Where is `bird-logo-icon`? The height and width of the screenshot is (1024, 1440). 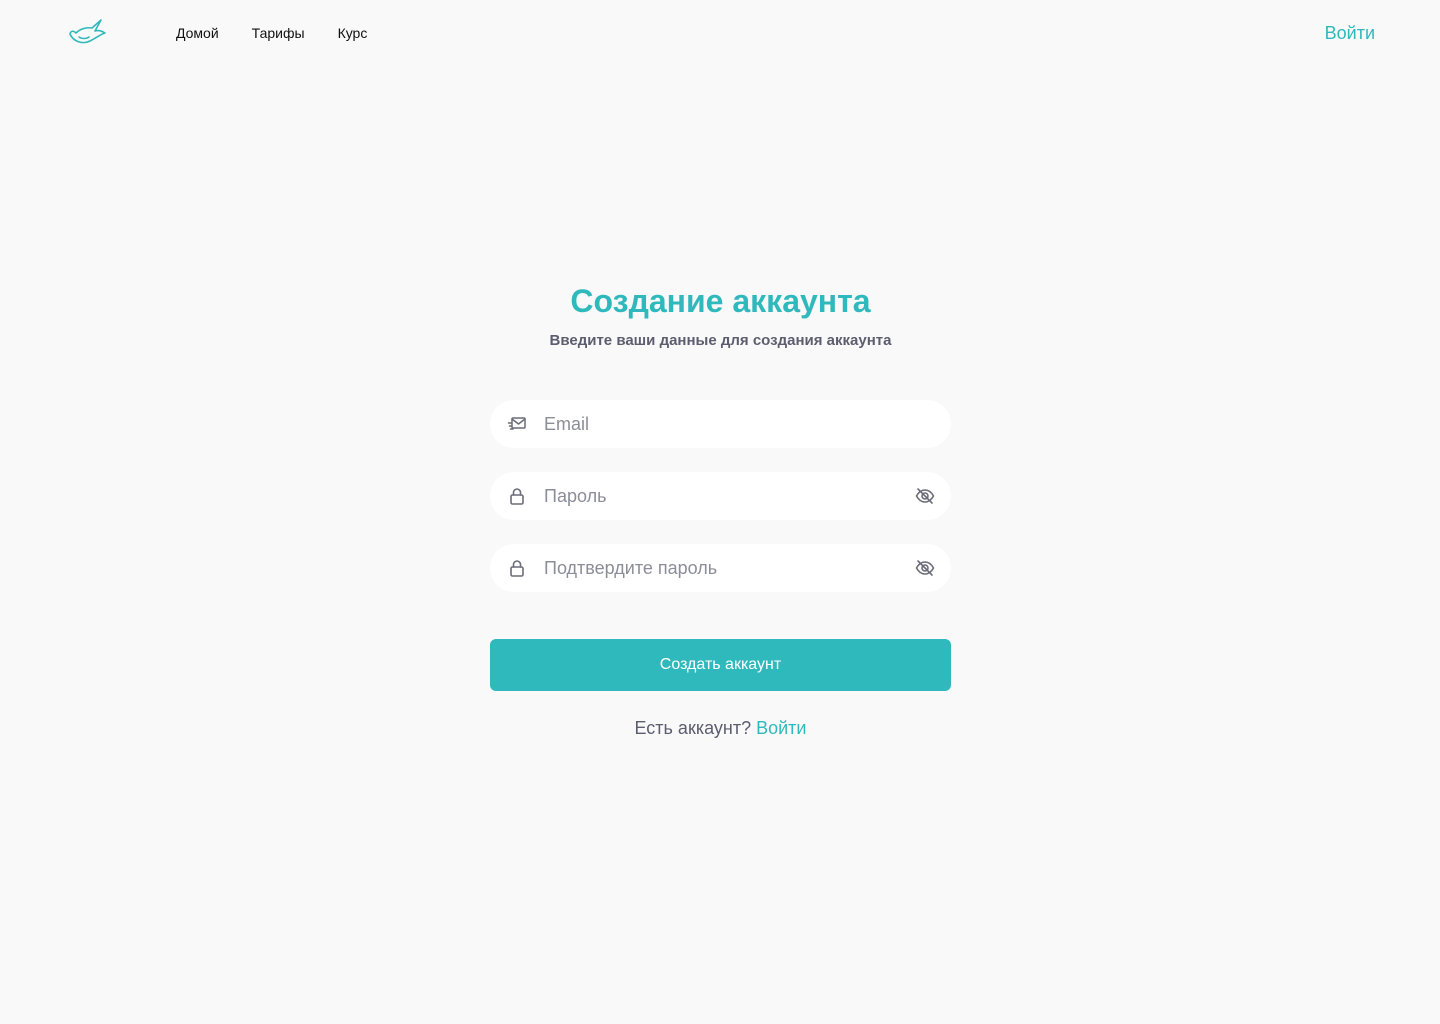 bird-logo-icon is located at coordinates (88, 32).